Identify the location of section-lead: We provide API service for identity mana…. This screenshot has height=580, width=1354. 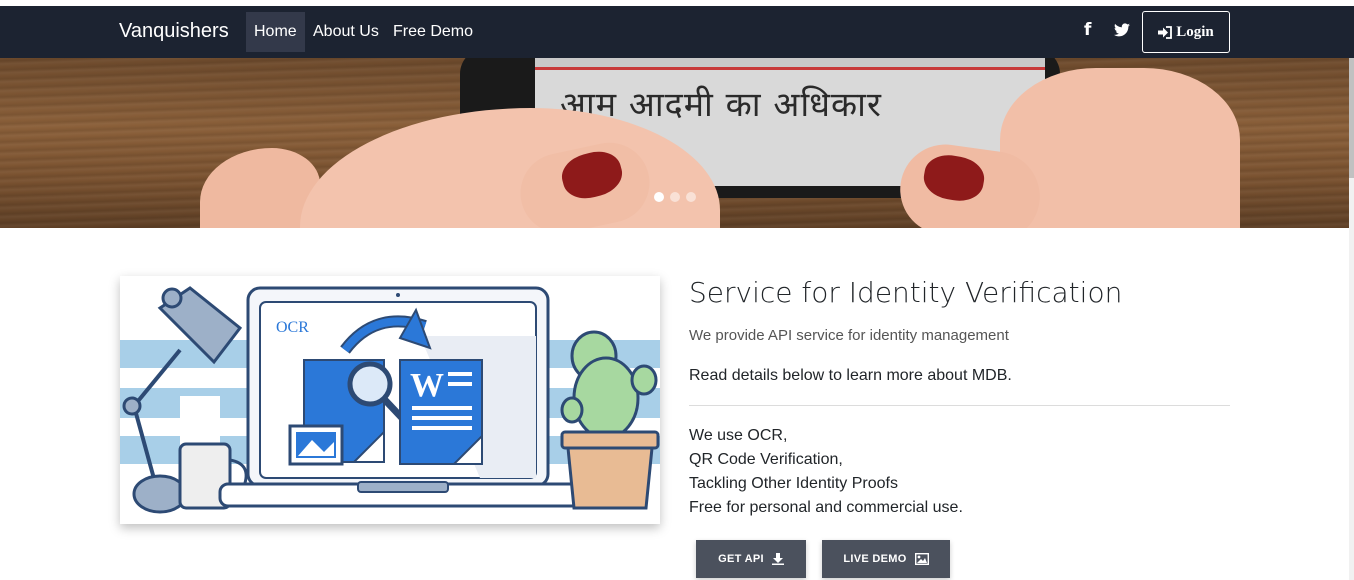
(849, 335).